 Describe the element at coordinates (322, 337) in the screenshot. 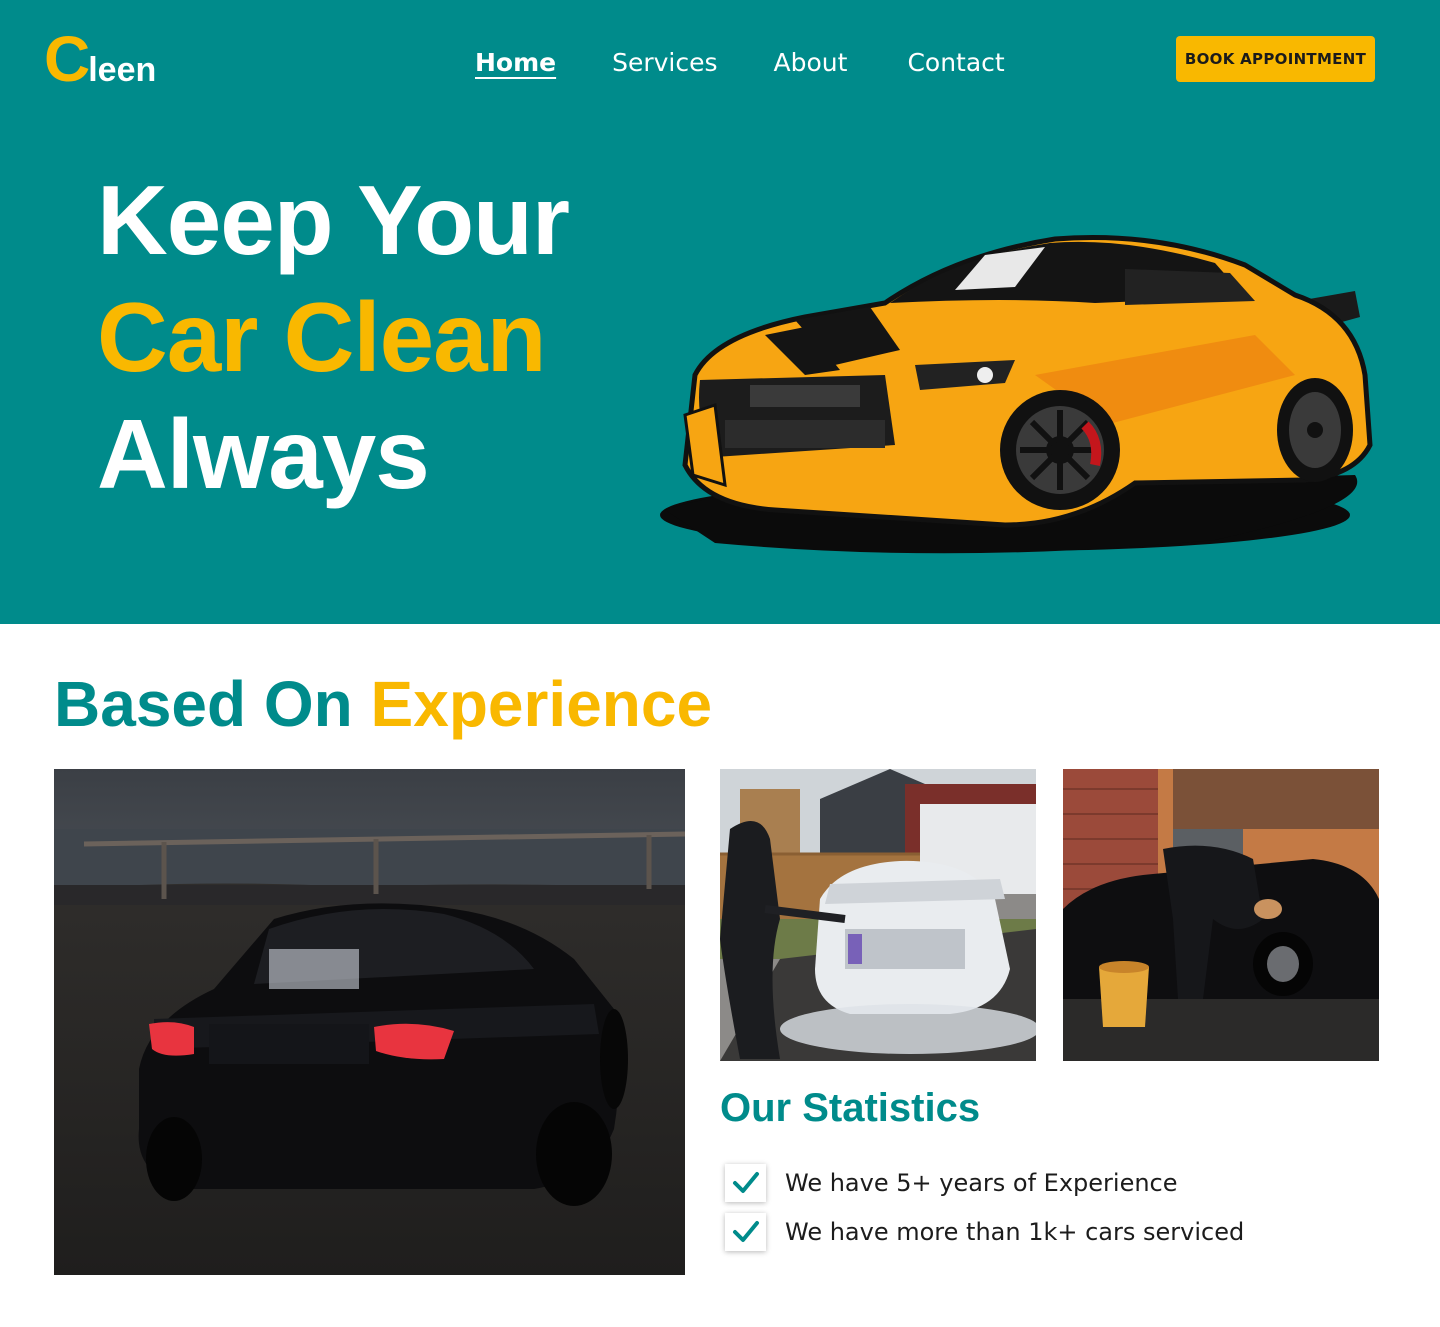

I see `headline-line-2: Car Clean` at that location.